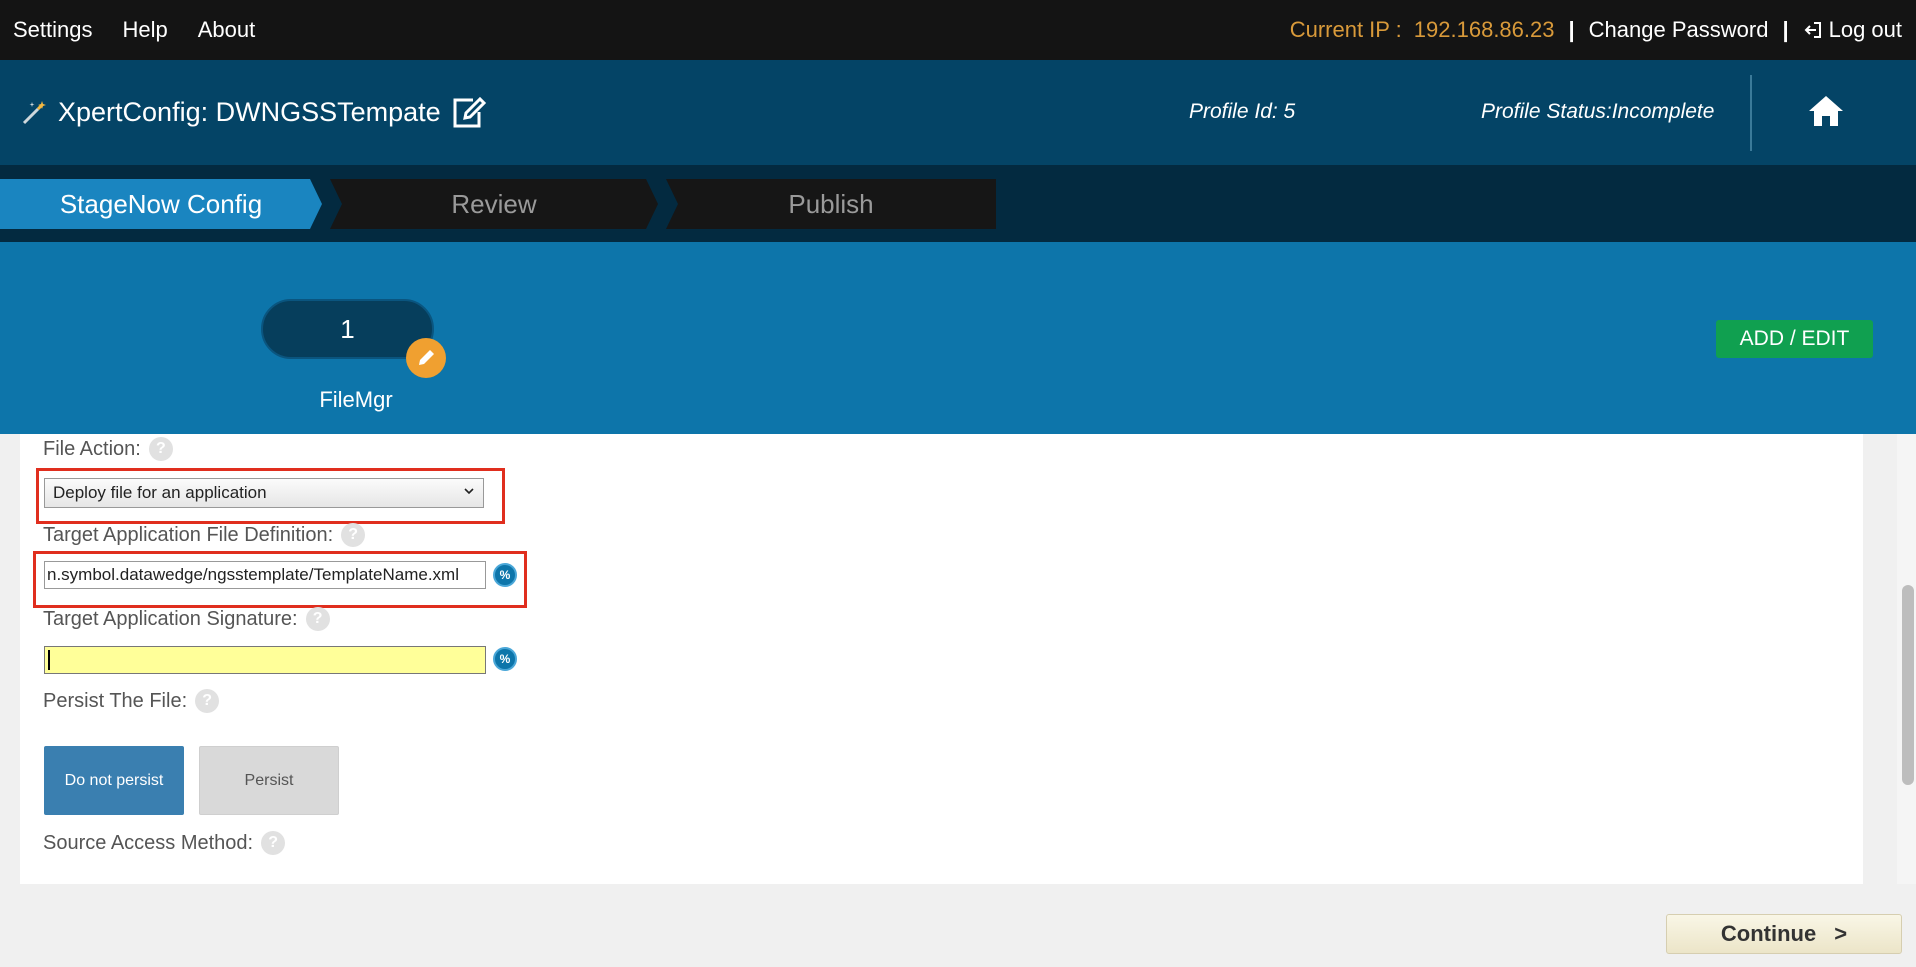 The image size is (1916, 967). What do you see at coordinates (161, 204) in the screenshot?
I see `tab-stagenow-config: StageNow Config` at bounding box center [161, 204].